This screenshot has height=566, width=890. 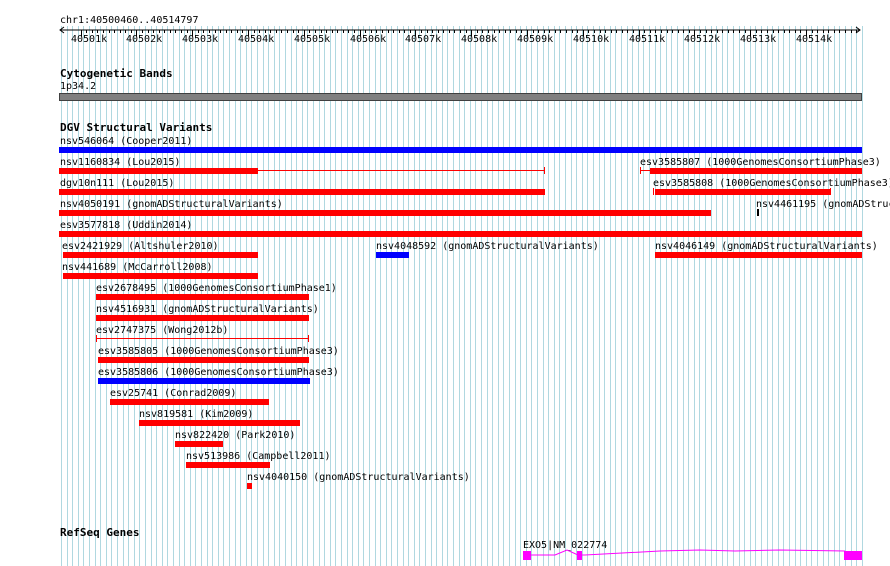 I want to click on feature-label: nsv822420 (Park2010), so click(x=235, y=435).